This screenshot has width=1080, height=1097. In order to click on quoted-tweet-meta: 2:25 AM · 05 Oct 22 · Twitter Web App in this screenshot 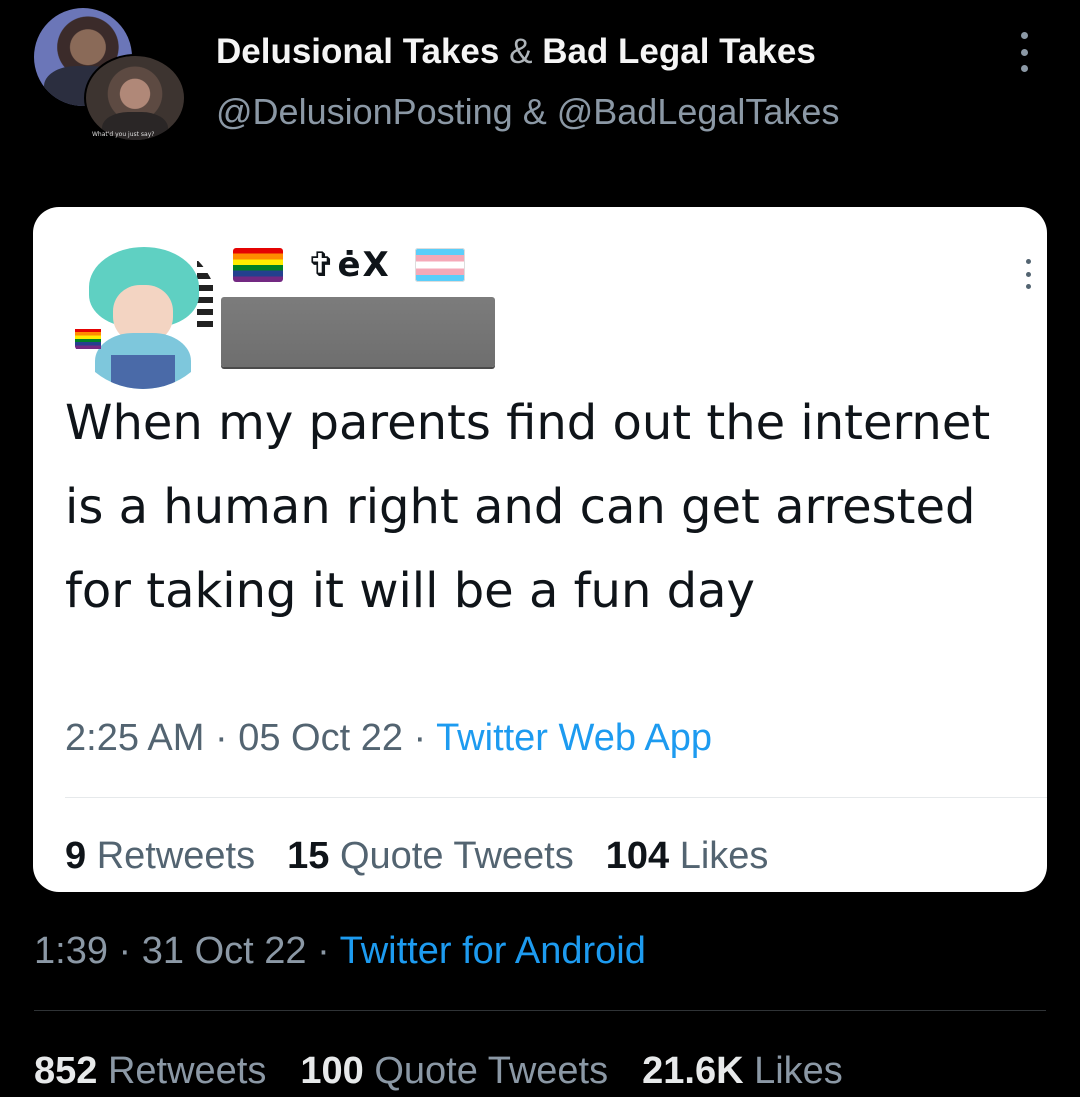, I will do `click(389, 738)`.